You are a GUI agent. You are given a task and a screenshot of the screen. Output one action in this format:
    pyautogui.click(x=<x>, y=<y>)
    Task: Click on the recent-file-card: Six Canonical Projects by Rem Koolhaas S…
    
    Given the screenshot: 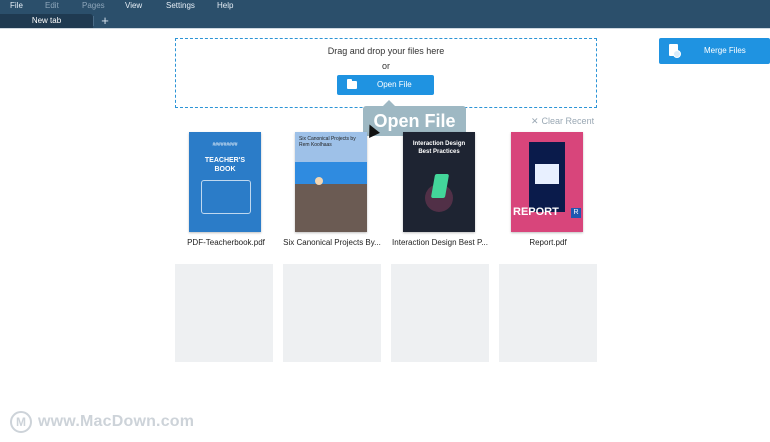 What is the action you would take?
    pyautogui.click(x=332, y=190)
    